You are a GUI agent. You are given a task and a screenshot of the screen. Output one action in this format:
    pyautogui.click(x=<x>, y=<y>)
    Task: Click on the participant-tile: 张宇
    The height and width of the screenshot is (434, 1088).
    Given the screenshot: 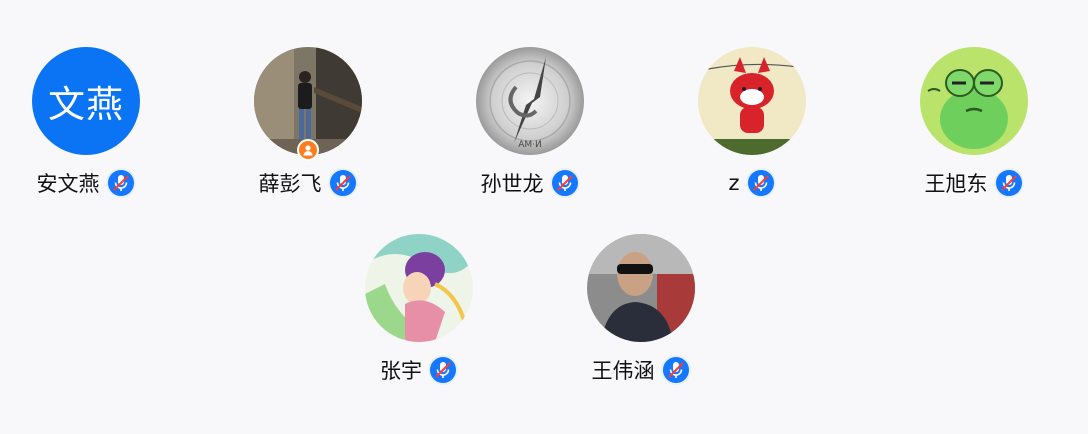 What is the action you would take?
    pyautogui.click(x=419, y=309)
    